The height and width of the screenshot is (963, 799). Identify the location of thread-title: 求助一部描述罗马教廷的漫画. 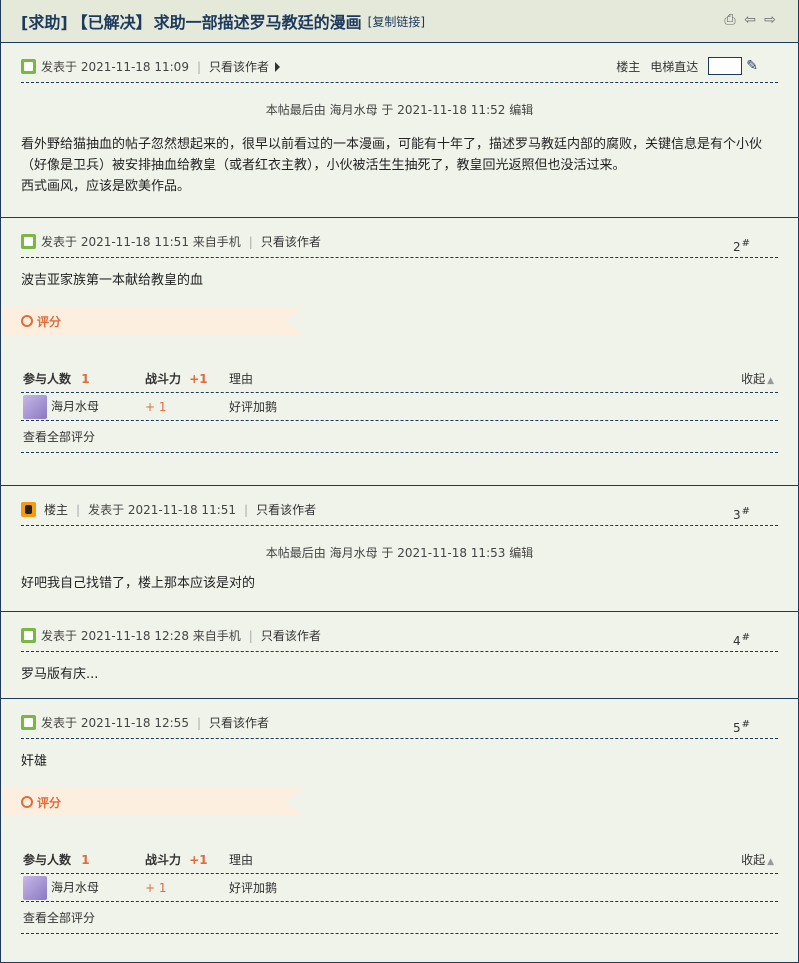
(257, 22).